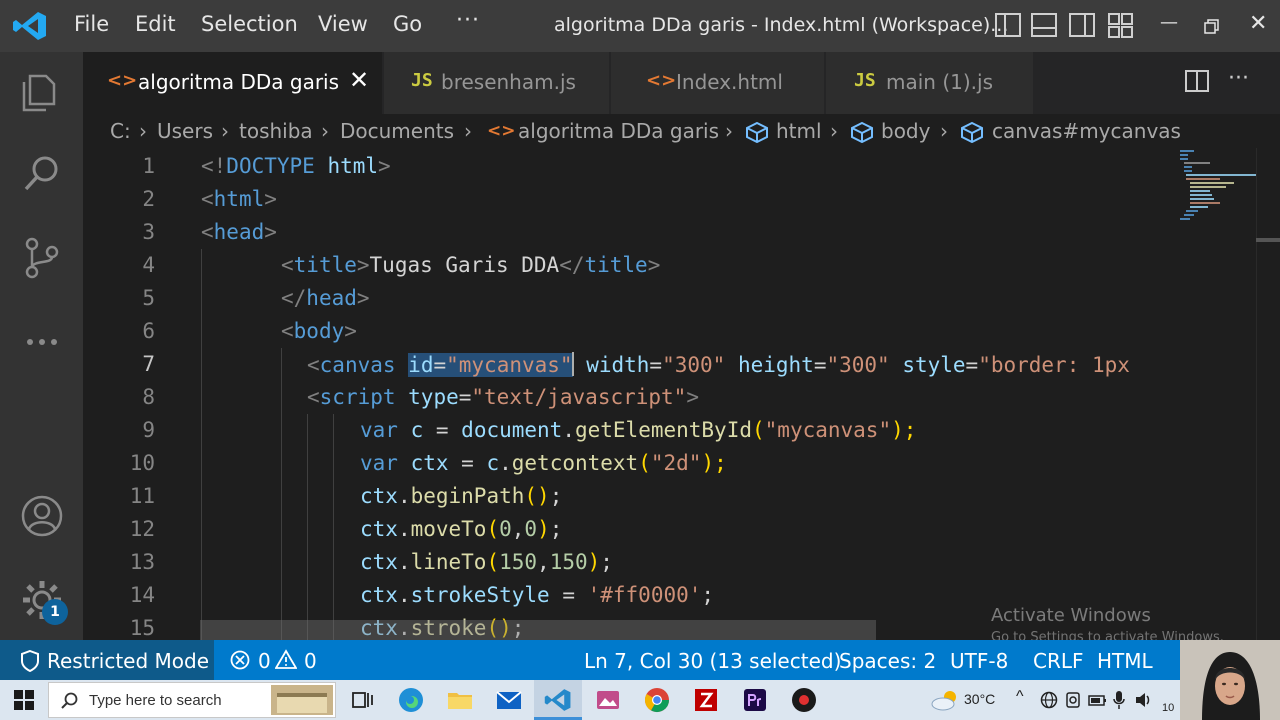 This screenshot has width=1280, height=720. I want to click on encoding: UTF-8, so click(979, 661).